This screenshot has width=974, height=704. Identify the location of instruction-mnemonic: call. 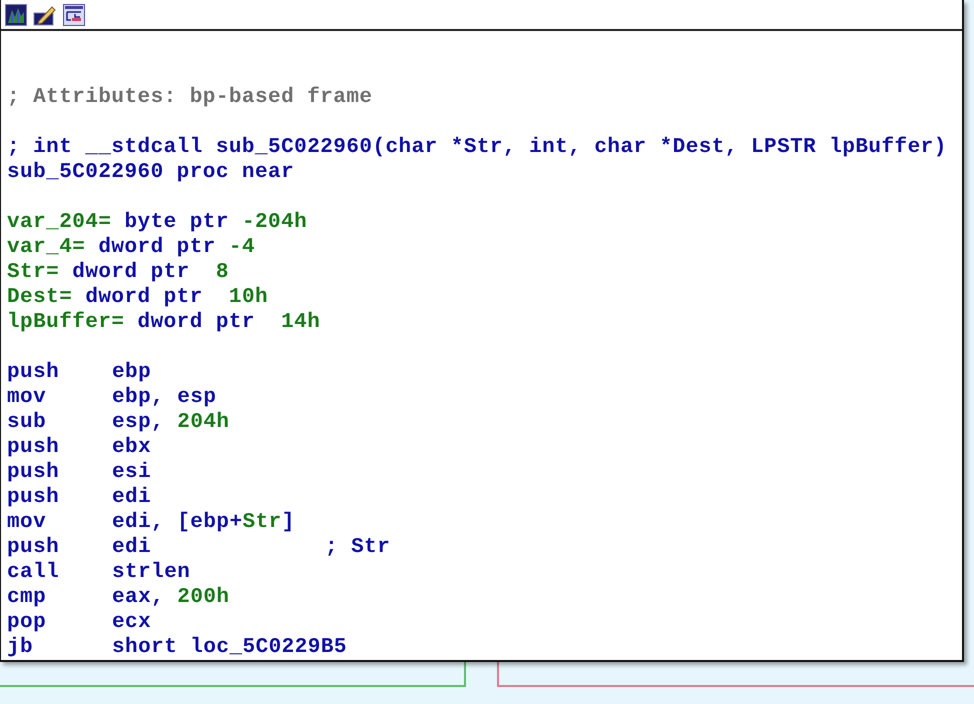
(33, 572).